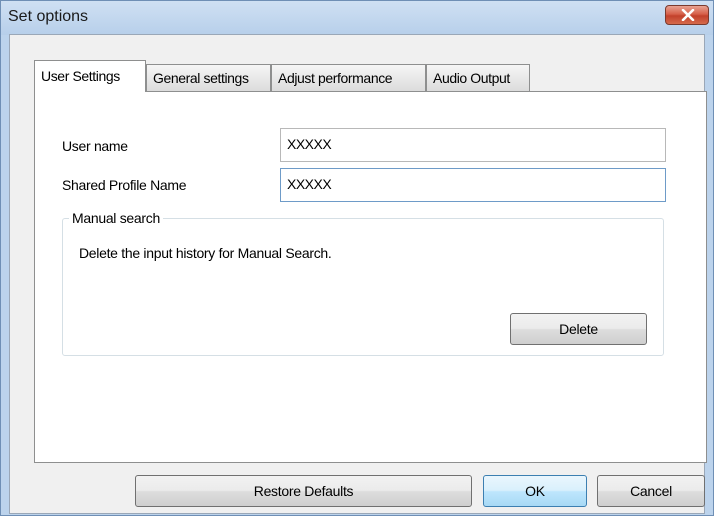  Describe the element at coordinates (303, 491) in the screenshot. I see `restore-defaults-button: Restore Defaults` at that location.